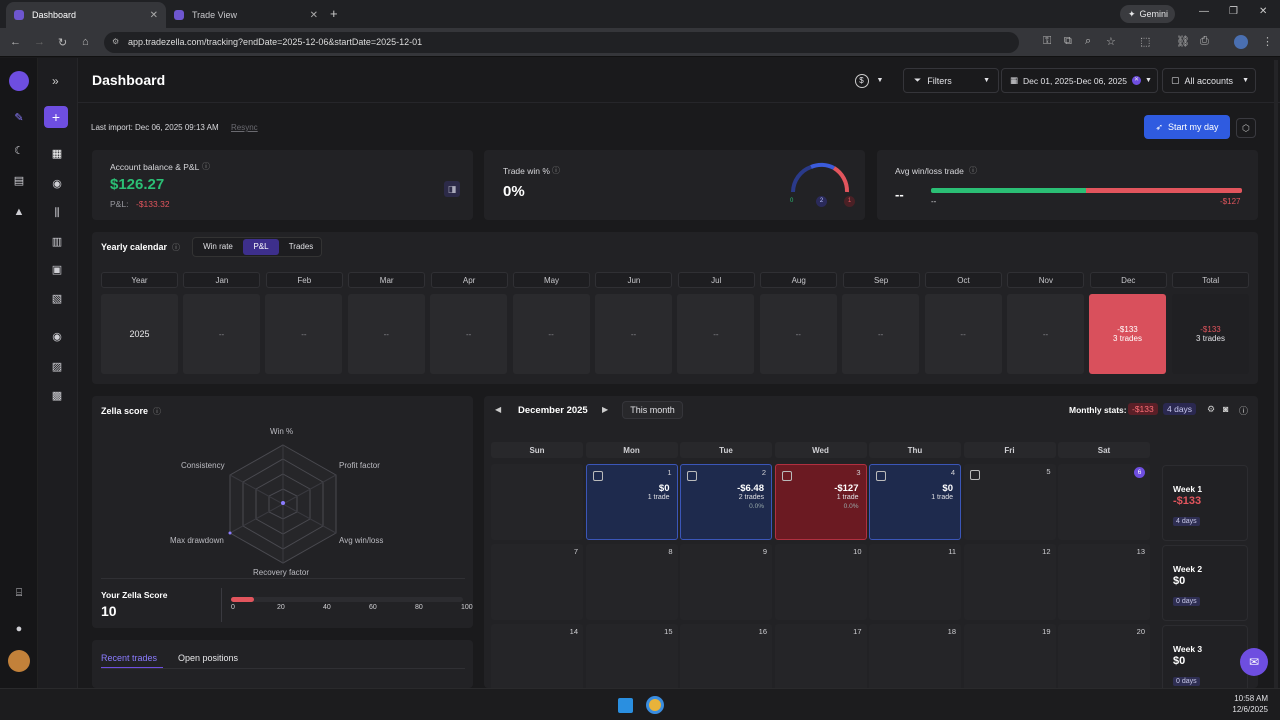 The image size is (1280, 720). Describe the element at coordinates (1127, 334) in the screenshot. I see `month-cell-dec: -$133 3 trades` at that location.